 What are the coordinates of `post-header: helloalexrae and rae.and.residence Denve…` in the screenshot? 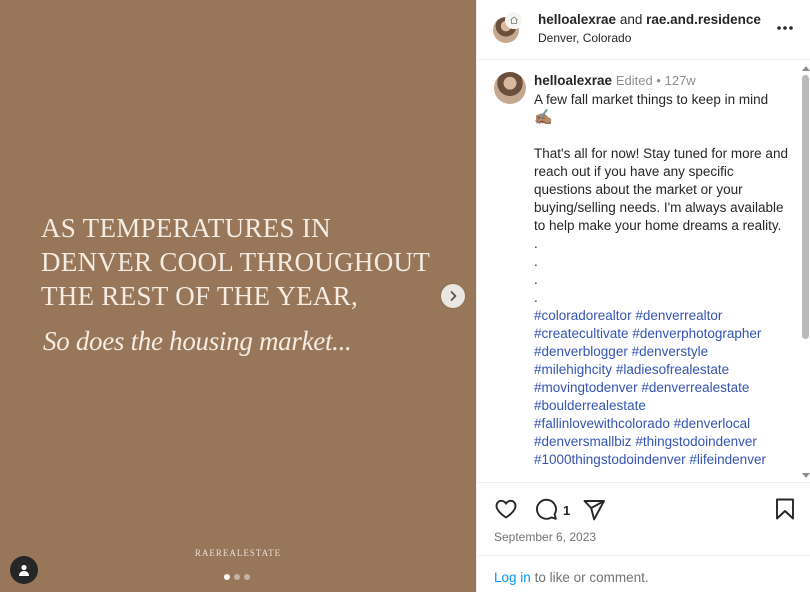 It's located at (643, 30).